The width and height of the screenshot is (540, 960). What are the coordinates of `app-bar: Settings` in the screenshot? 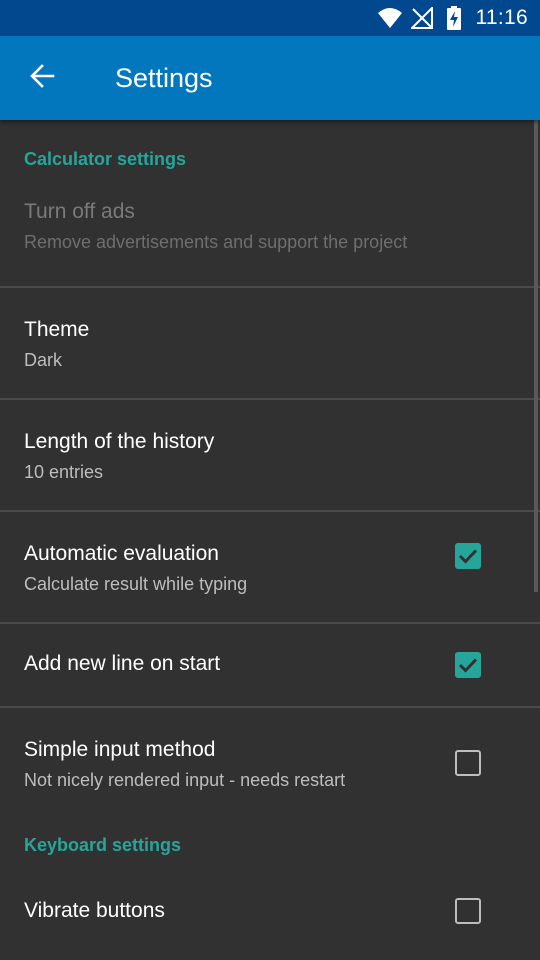 It's located at (270, 78).